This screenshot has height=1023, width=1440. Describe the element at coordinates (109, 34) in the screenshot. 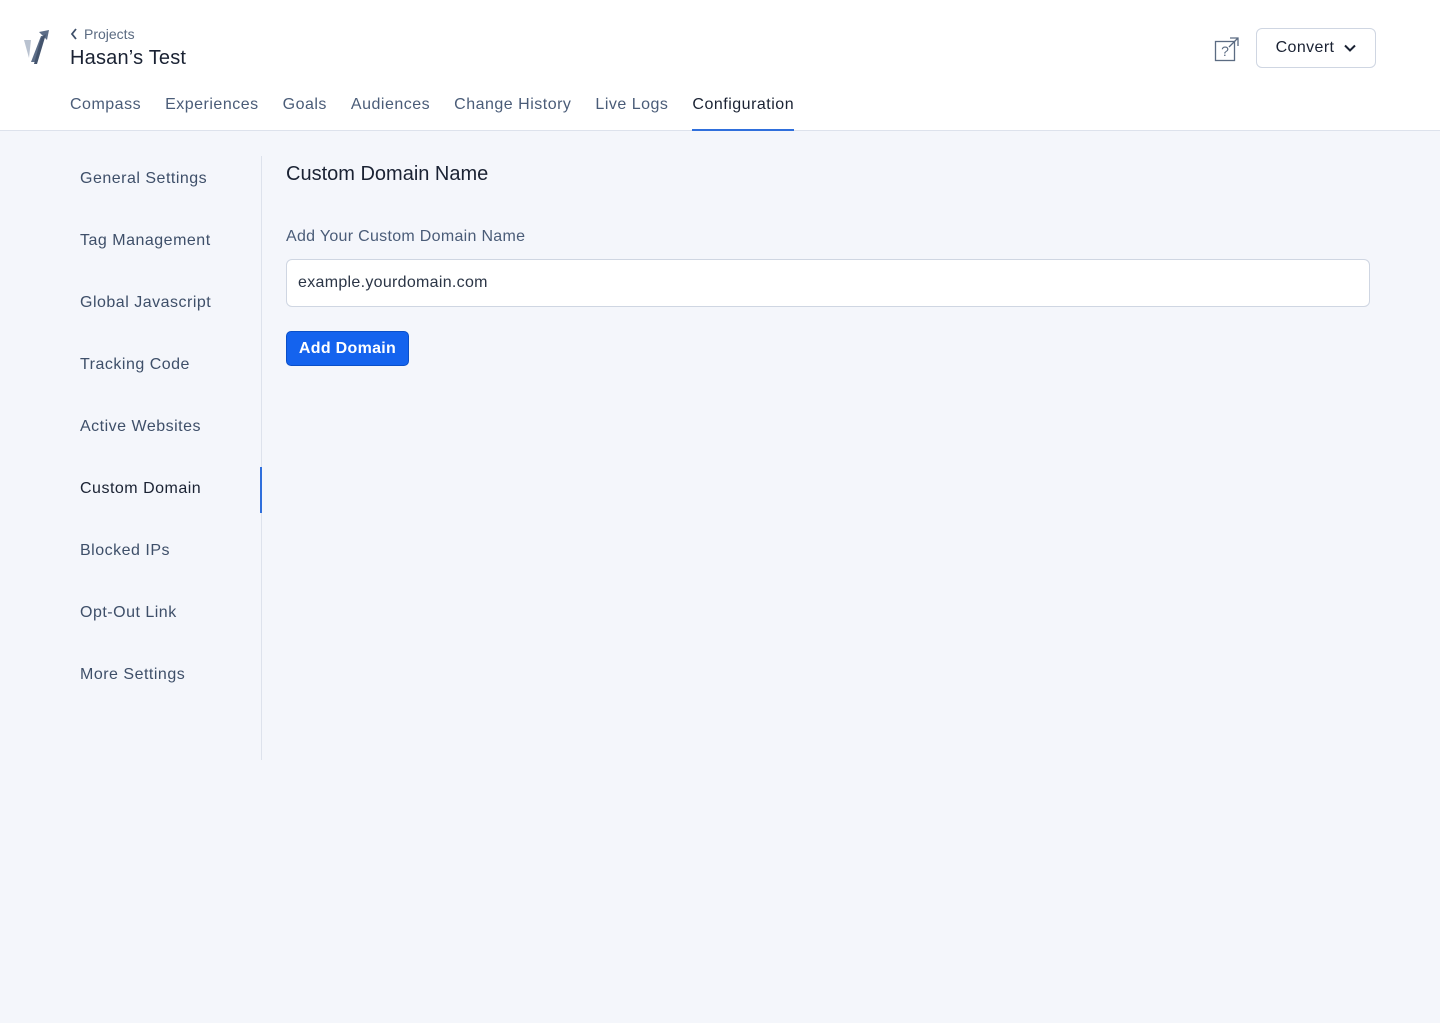

I see `breadcrumb-label: Projects` at that location.